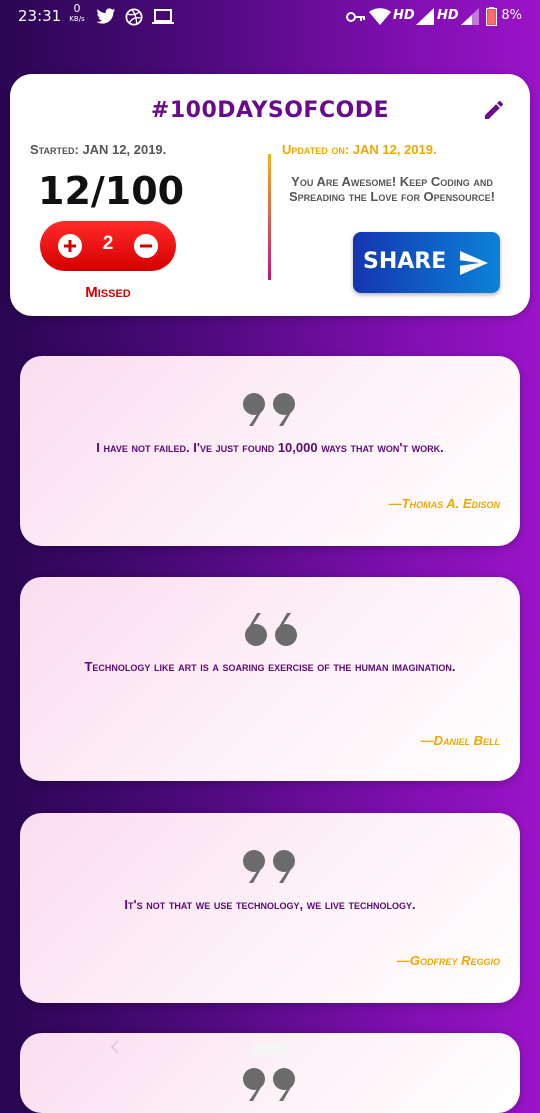 This screenshot has width=540, height=1113. Describe the element at coordinates (134, 17) in the screenshot. I see `dribbble-icon` at that location.